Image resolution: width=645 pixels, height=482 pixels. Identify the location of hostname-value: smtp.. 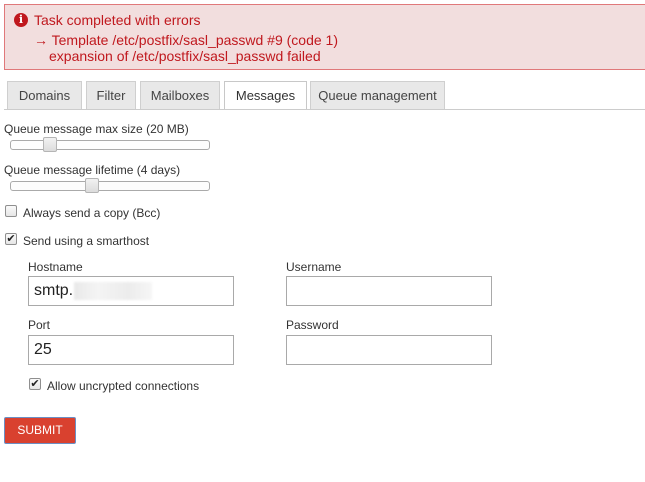
(54, 290).